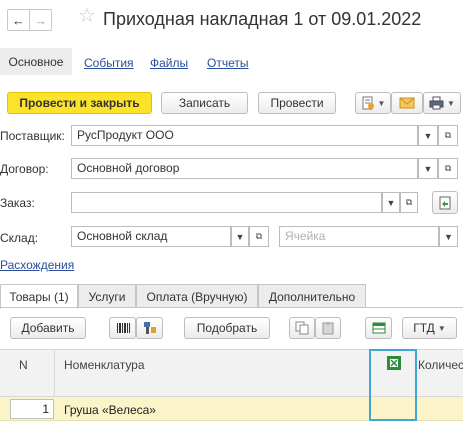 This screenshot has width=463, height=428. Describe the element at coordinates (197, 296) in the screenshot. I see `tab-payment: Оплата (Вручную)` at that location.